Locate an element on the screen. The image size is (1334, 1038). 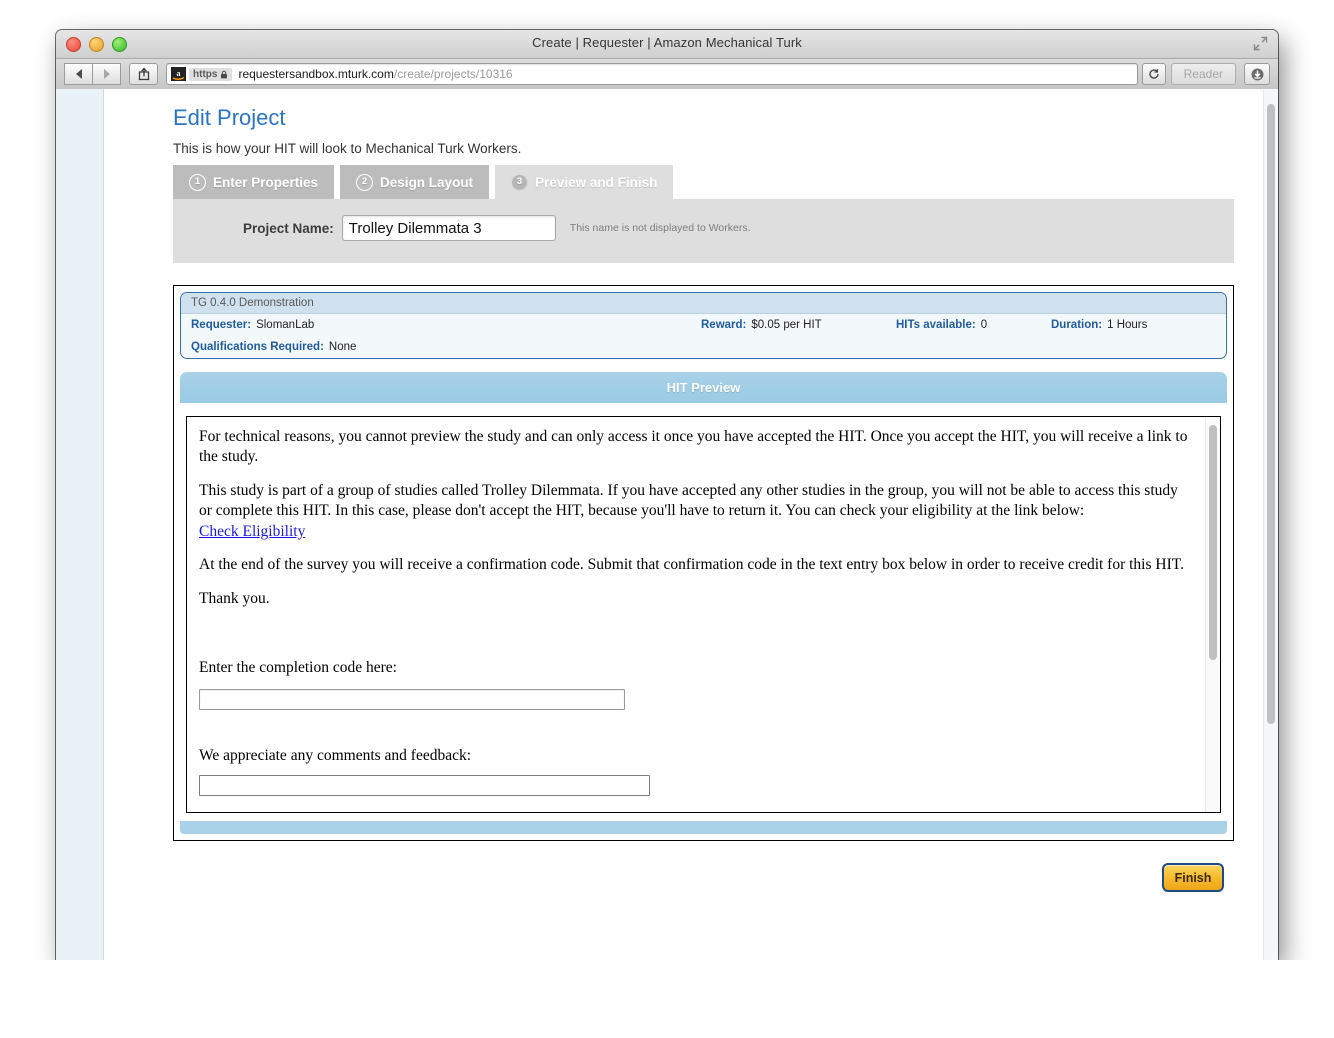
field-requester: Requester: SlomanLab is located at coordinates (446, 325).